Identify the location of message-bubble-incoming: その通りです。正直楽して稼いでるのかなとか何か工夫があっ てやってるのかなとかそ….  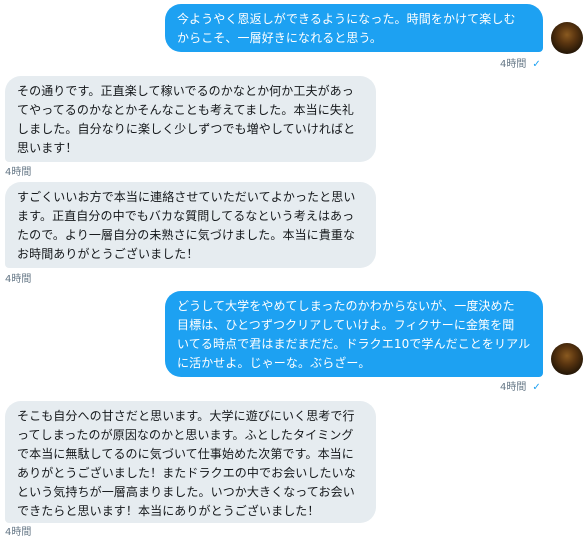
(190, 119).